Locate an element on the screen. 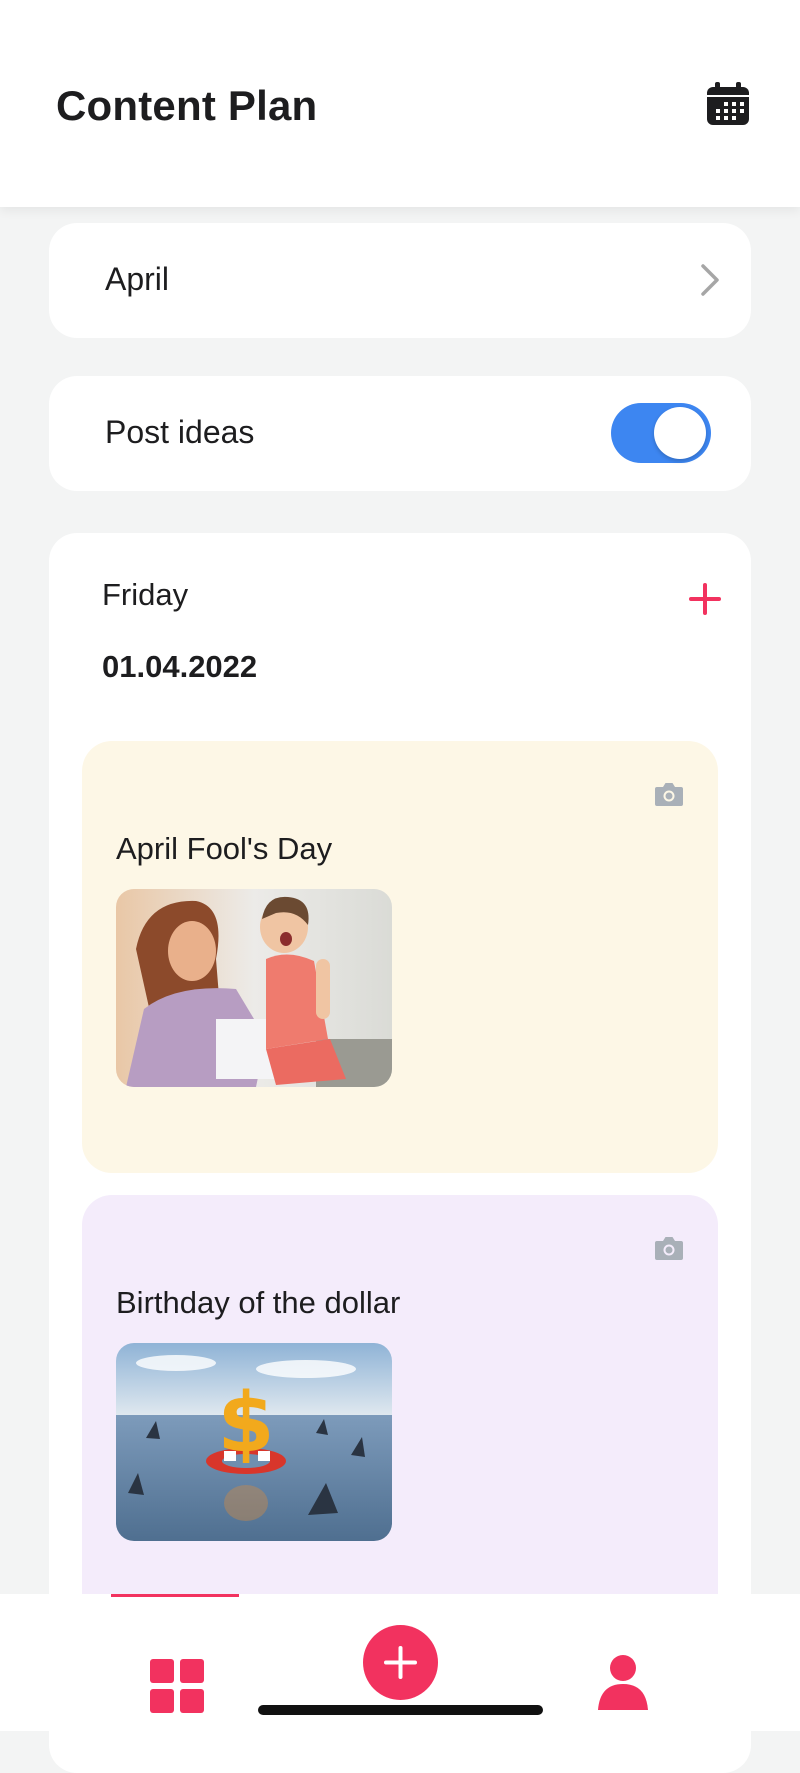 The width and height of the screenshot is (800, 1773). post-ideas-label: Post ideas is located at coordinates (180, 432).